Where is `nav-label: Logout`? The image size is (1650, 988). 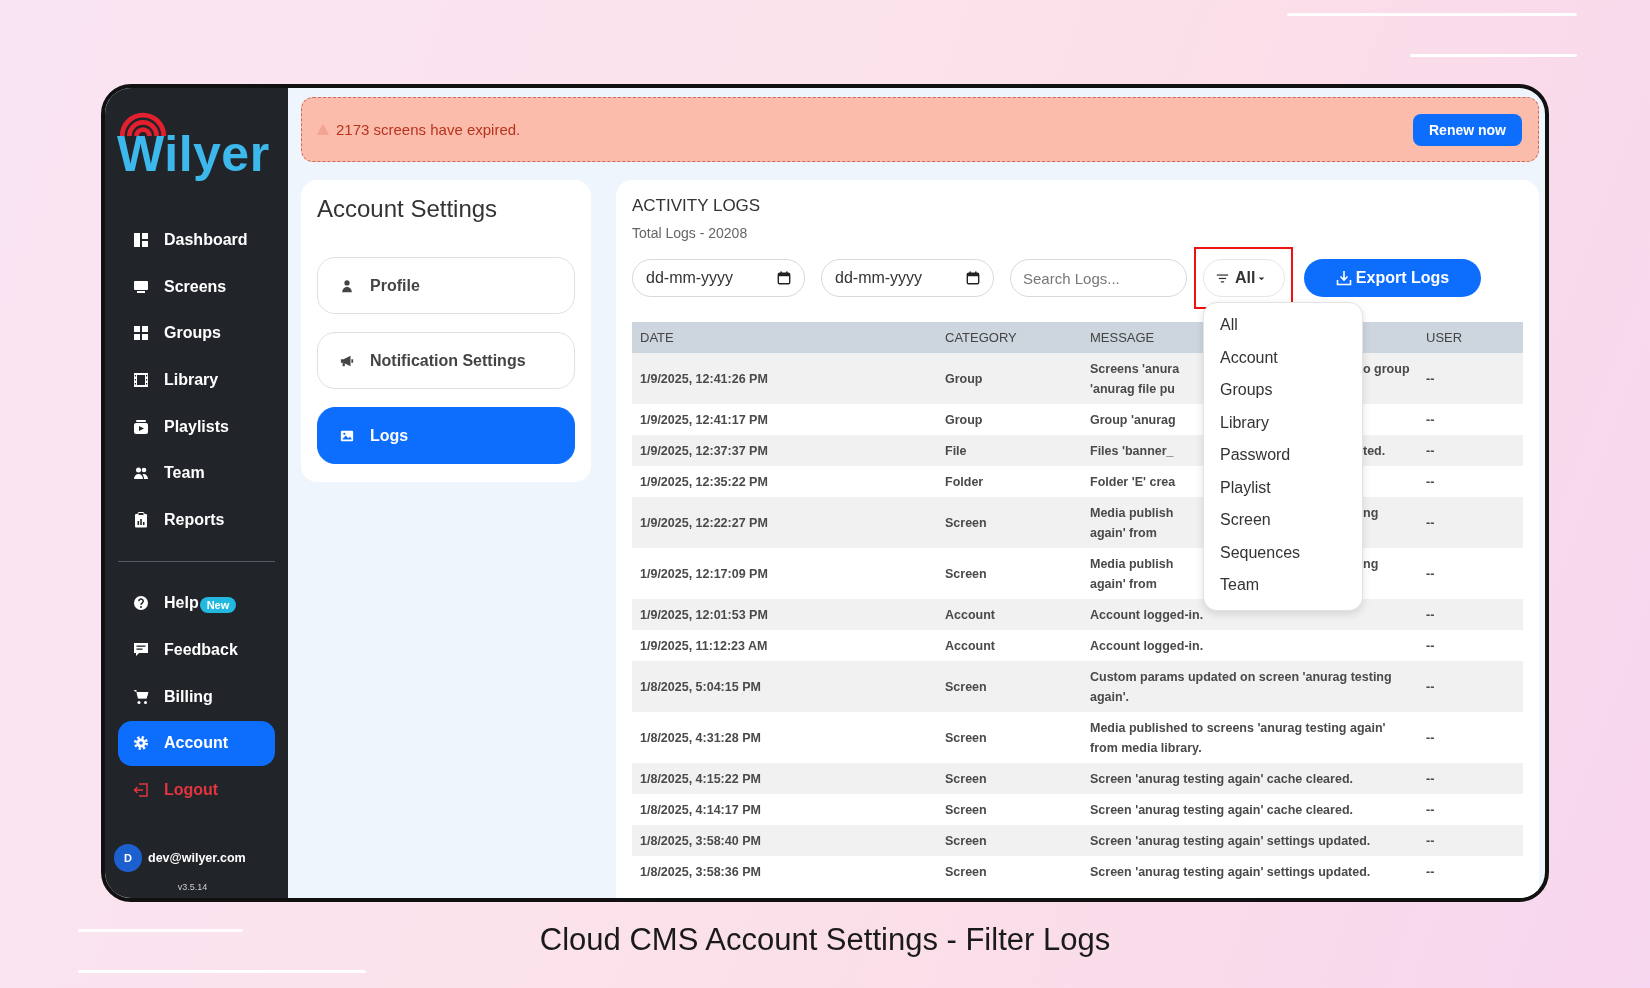
nav-label: Logout is located at coordinates (191, 790).